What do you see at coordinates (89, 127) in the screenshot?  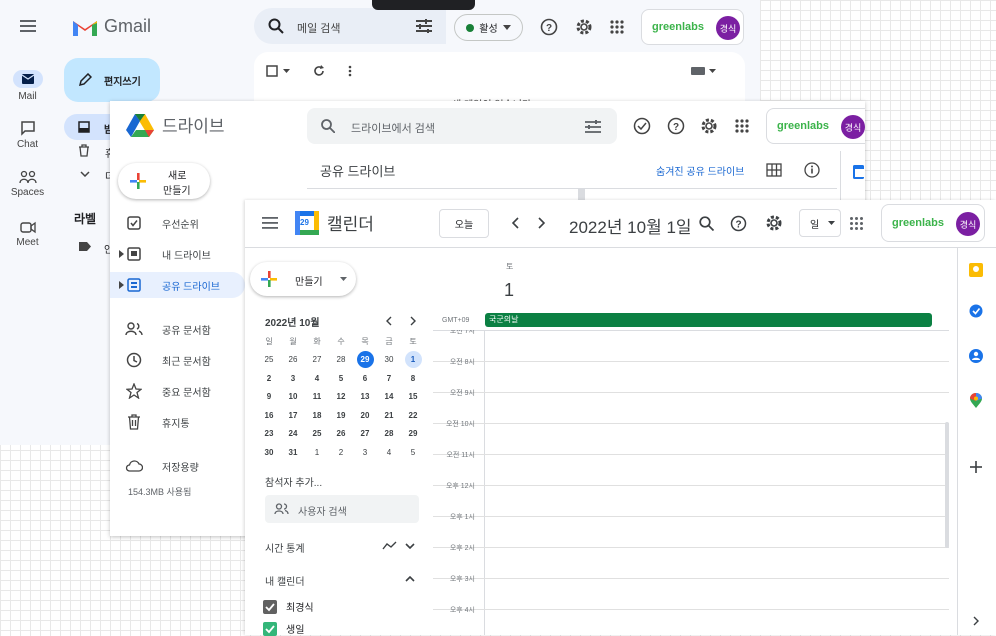 I see `nav-inbox: 받` at bounding box center [89, 127].